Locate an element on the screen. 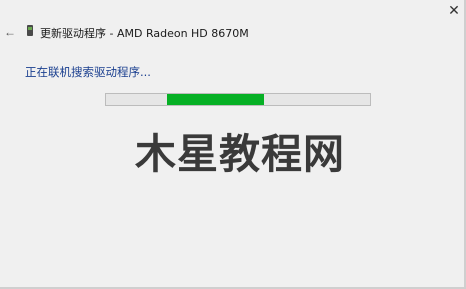 The height and width of the screenshot is (289, 466). progress-fill is located at coordinates (215, 99).